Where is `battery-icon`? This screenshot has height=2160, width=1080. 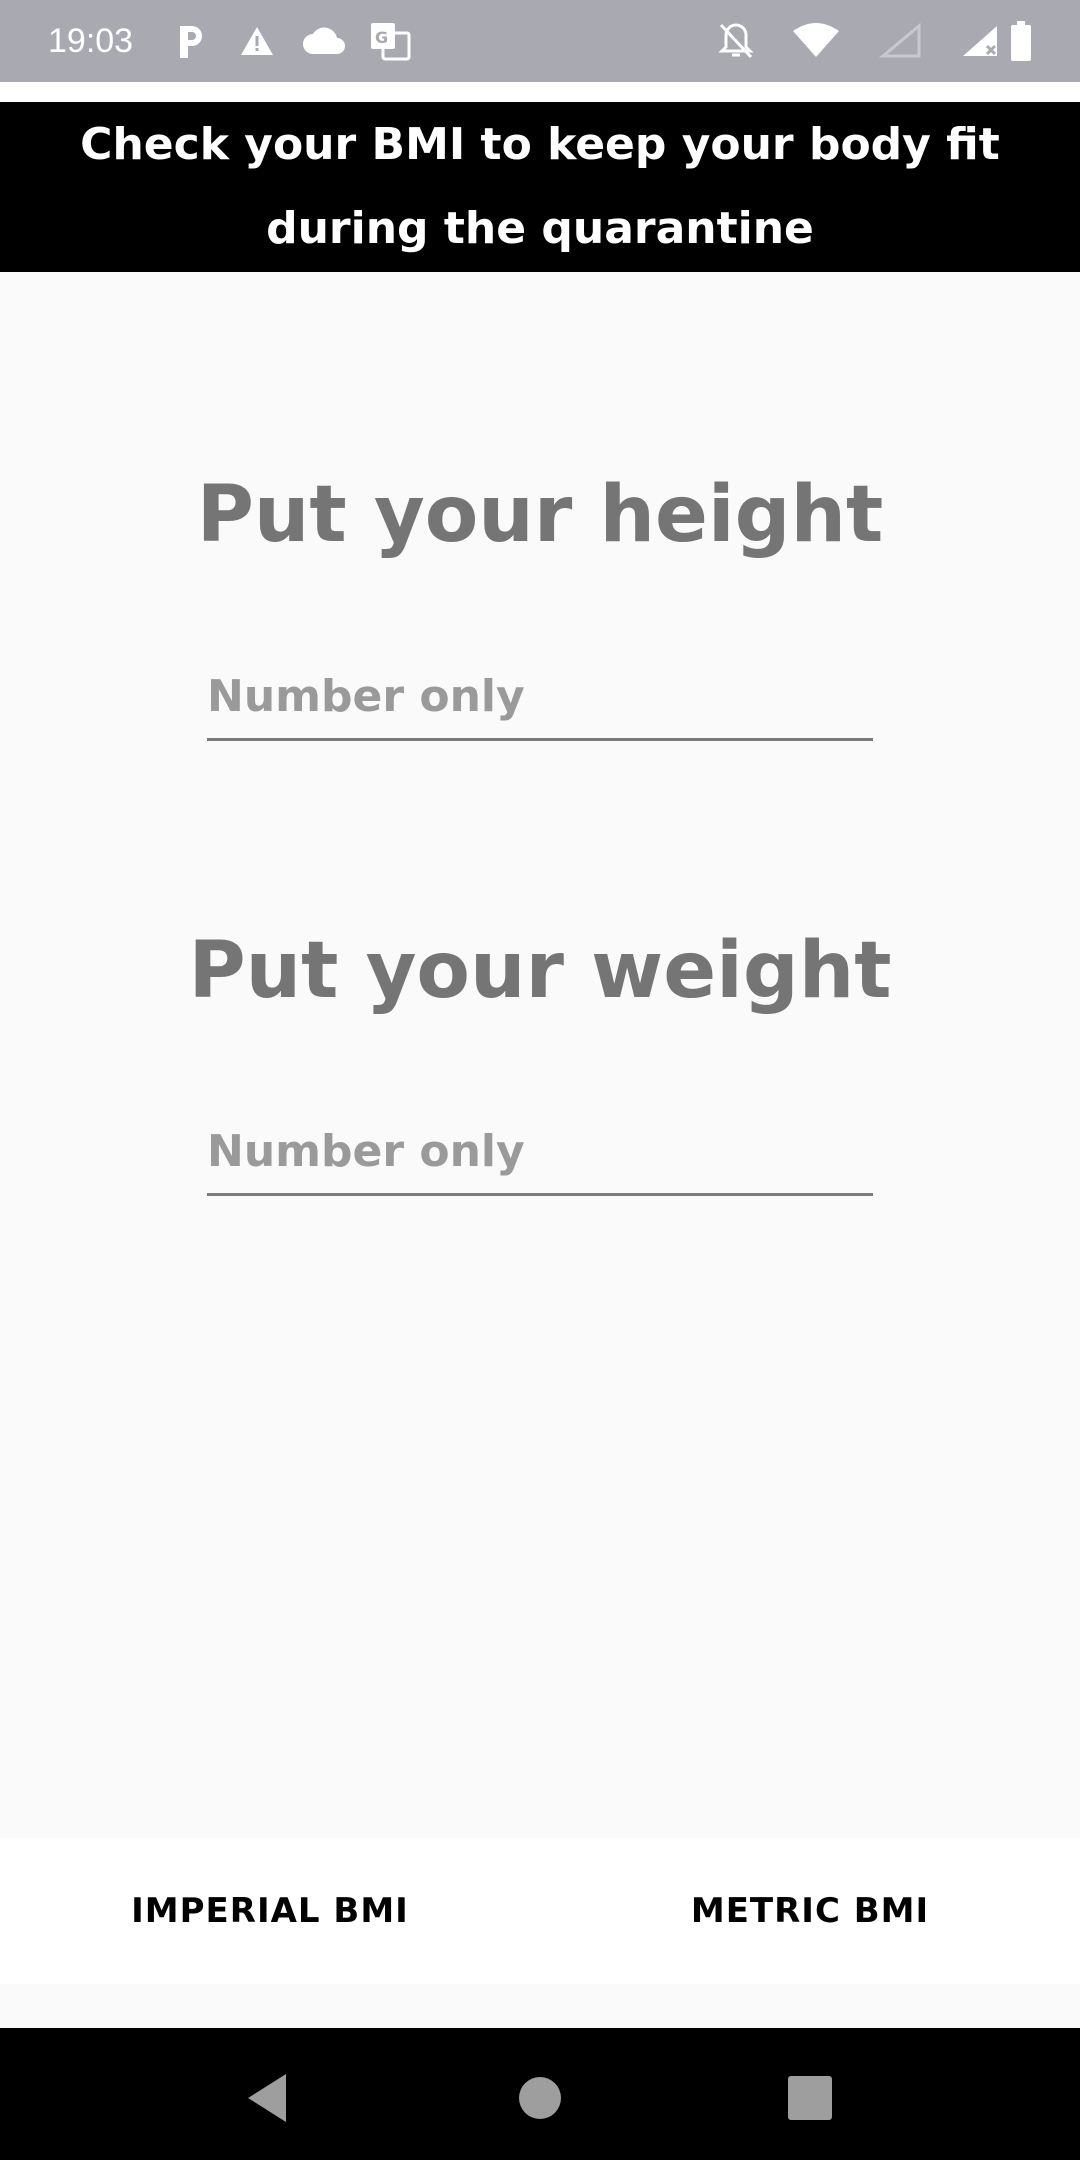 battery-icon is located at coordinates (1021, 41).